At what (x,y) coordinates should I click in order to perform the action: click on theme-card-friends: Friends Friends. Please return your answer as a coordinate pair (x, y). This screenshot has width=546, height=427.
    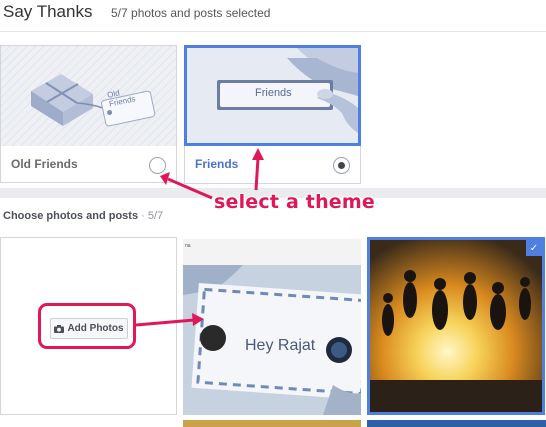
    Looking at the image, I should click on (272, 114).